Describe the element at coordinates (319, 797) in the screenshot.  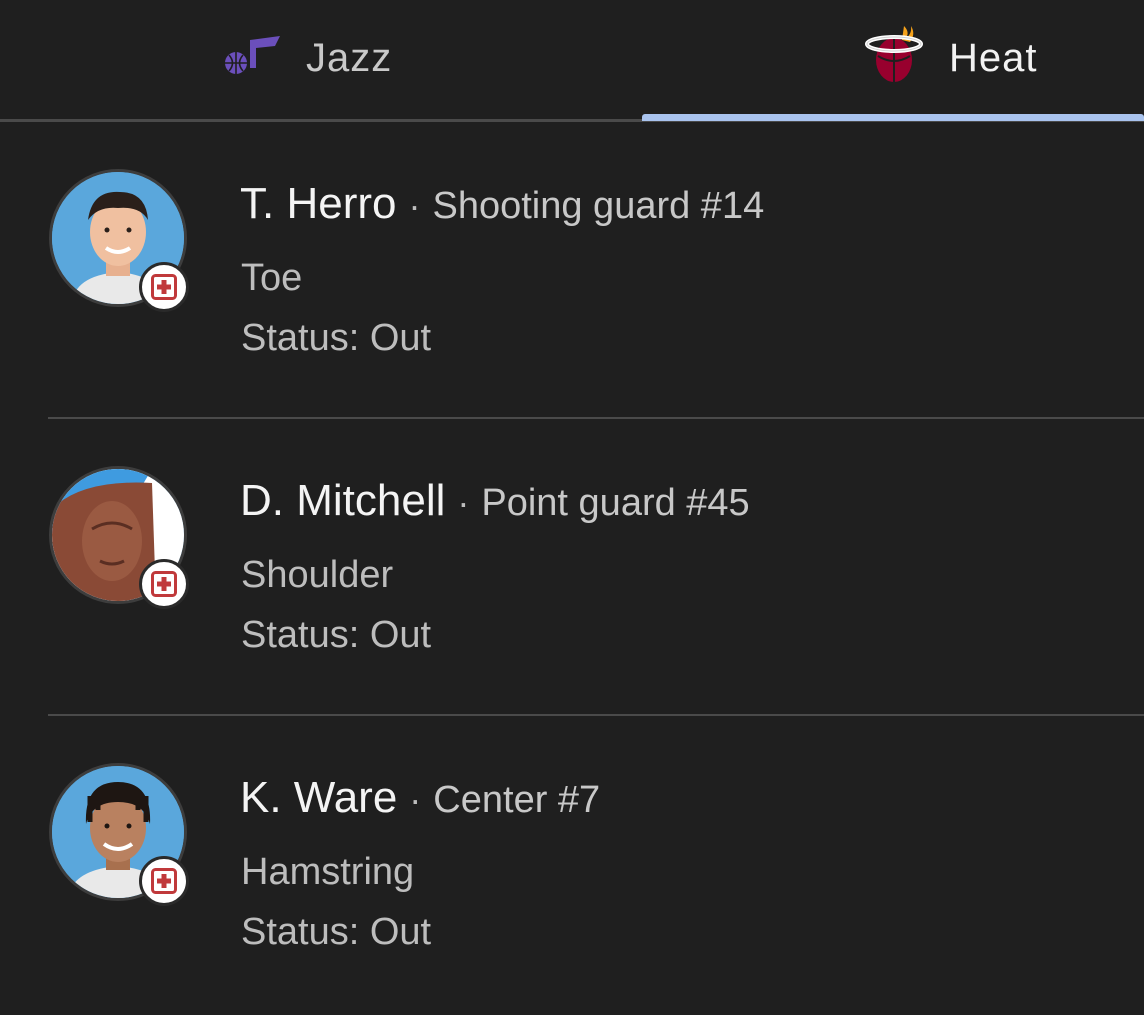
I see `player-name: K. Ware` at that location.